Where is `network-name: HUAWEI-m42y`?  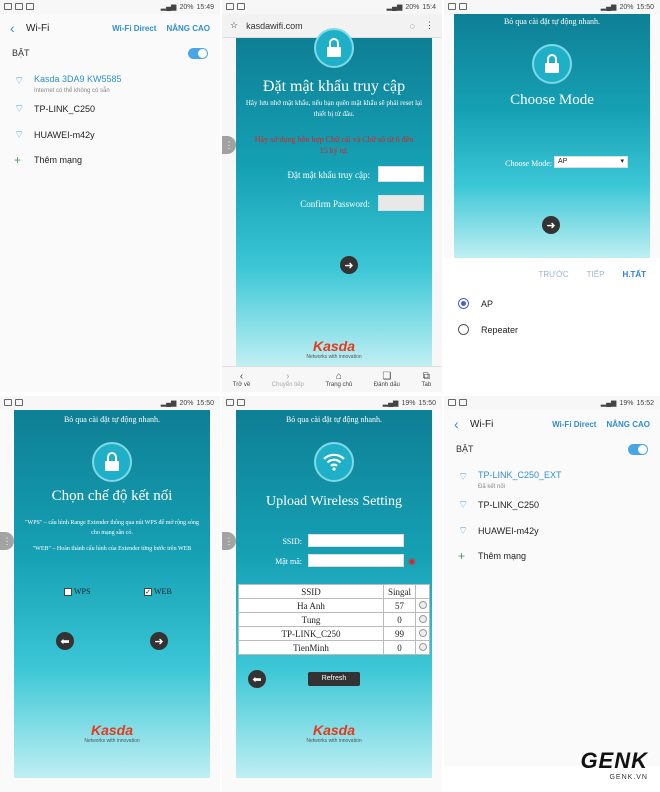 network-name: HUAWEI-m42y is located at coordinates (64, 135).